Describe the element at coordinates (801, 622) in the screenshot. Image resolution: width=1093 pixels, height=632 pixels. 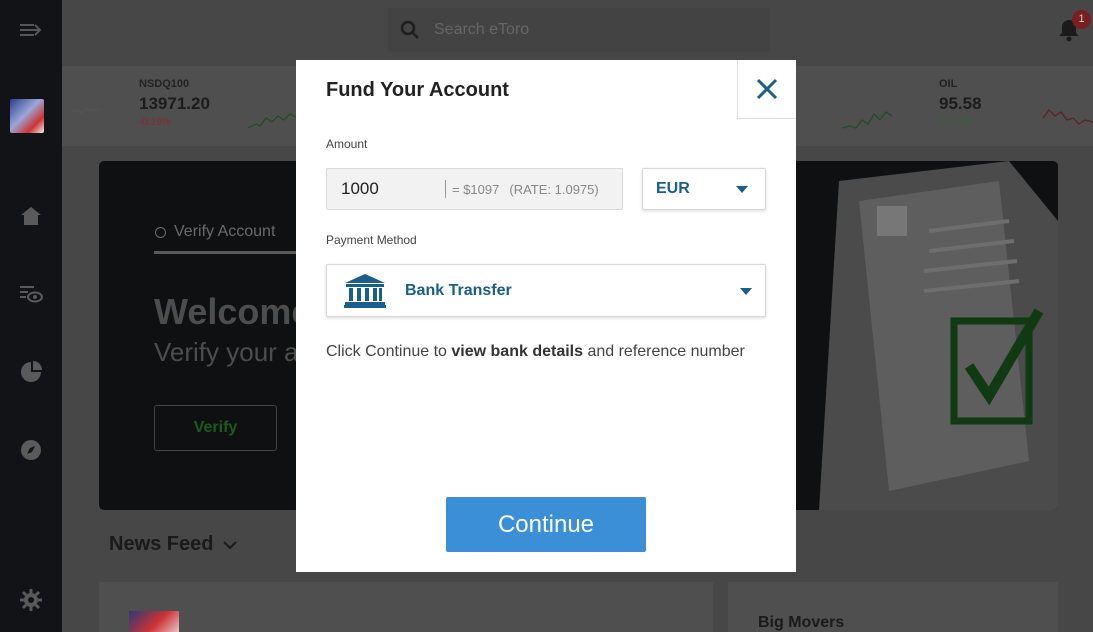
I see `big-movers-title: Big Movers` at that location.